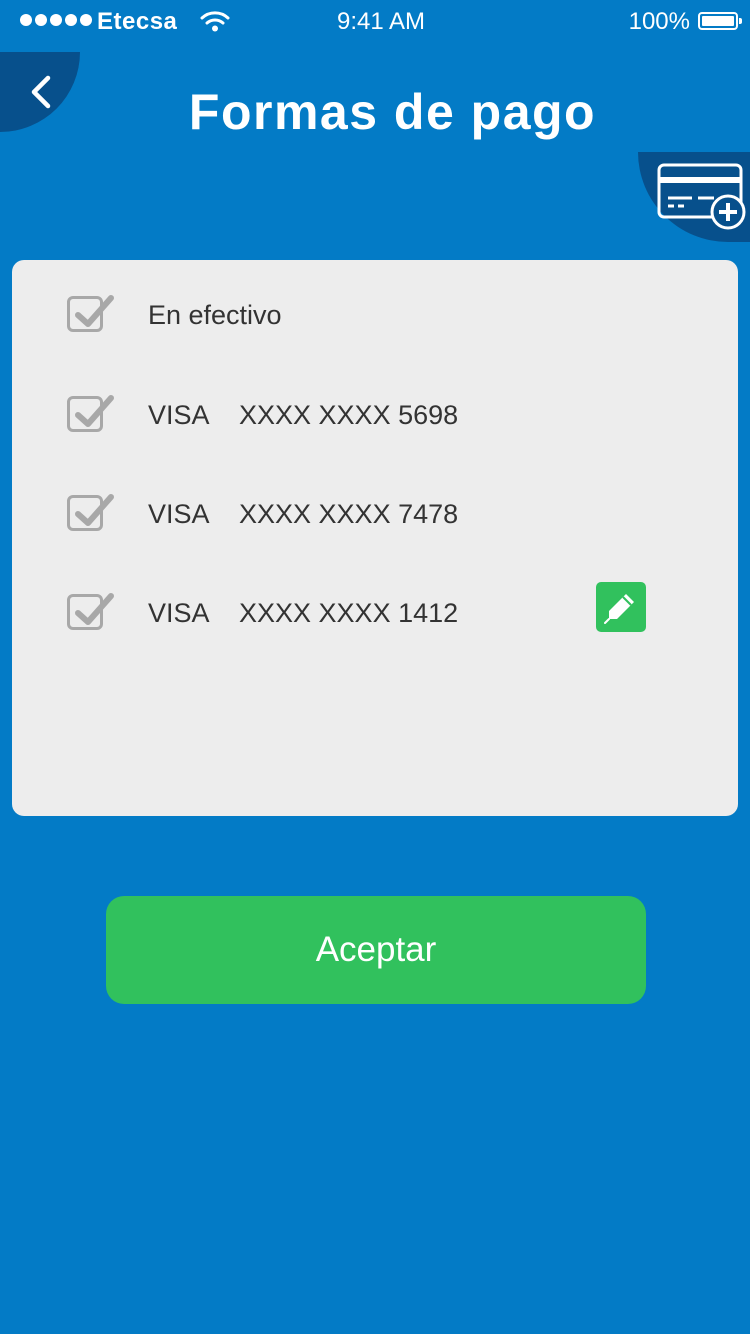  What do you see at coordinates (720, 21) in the screenshot?
I see `battery-icon` at bounding box center [720, 21].